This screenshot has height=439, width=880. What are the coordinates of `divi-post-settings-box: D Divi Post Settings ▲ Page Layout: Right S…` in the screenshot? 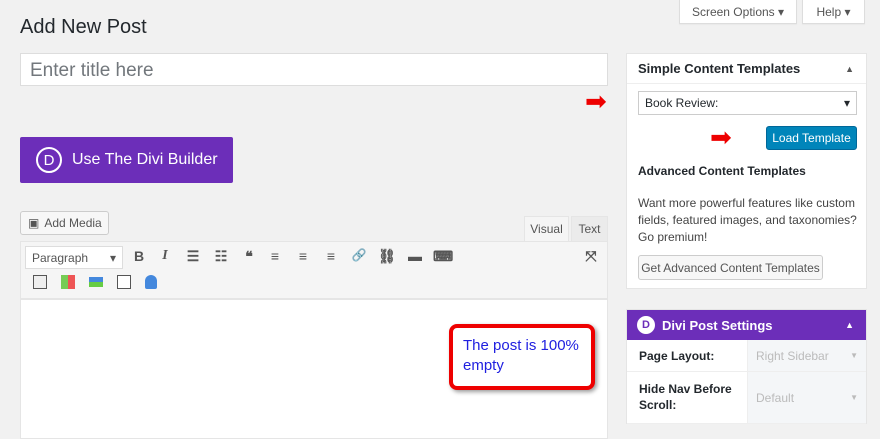 It's located at (746, 366).